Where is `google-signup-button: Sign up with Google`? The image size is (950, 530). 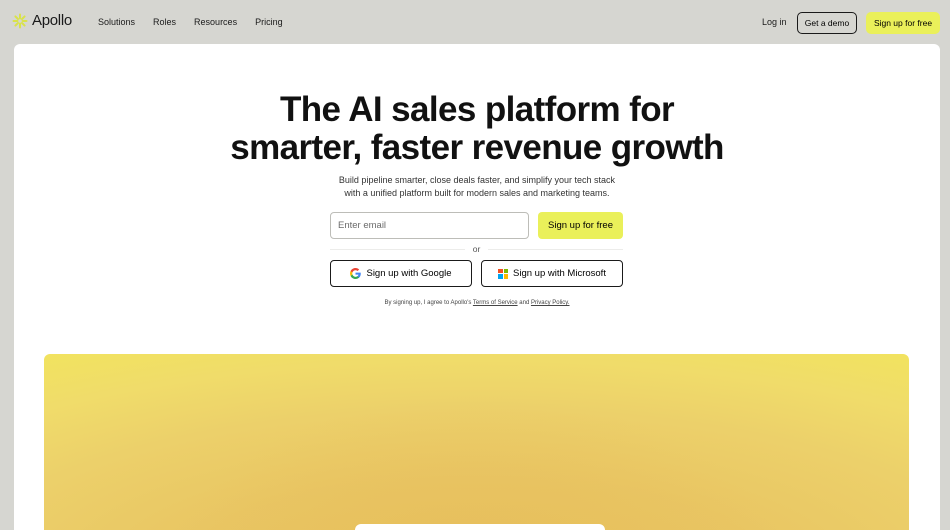
google-signup-button: Sign up with Google is located at coordinates (401, 273).